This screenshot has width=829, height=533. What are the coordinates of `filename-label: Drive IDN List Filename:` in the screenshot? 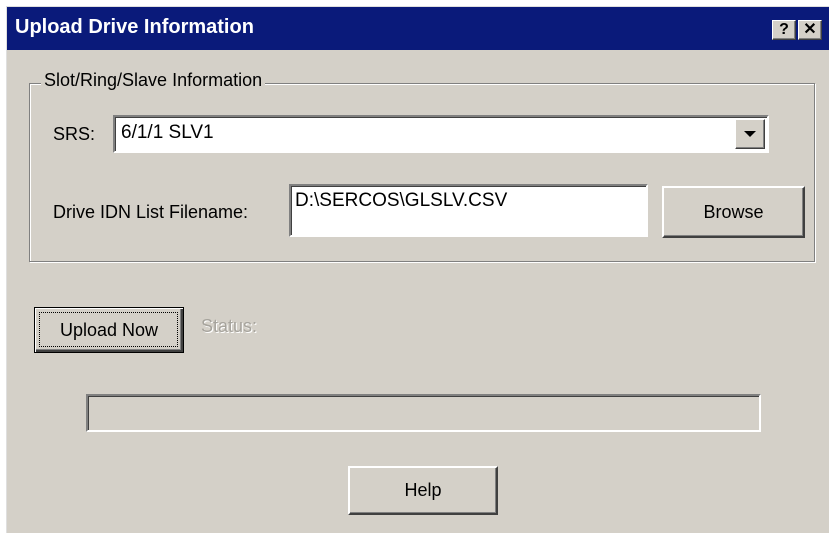 It's located at (151, 212).